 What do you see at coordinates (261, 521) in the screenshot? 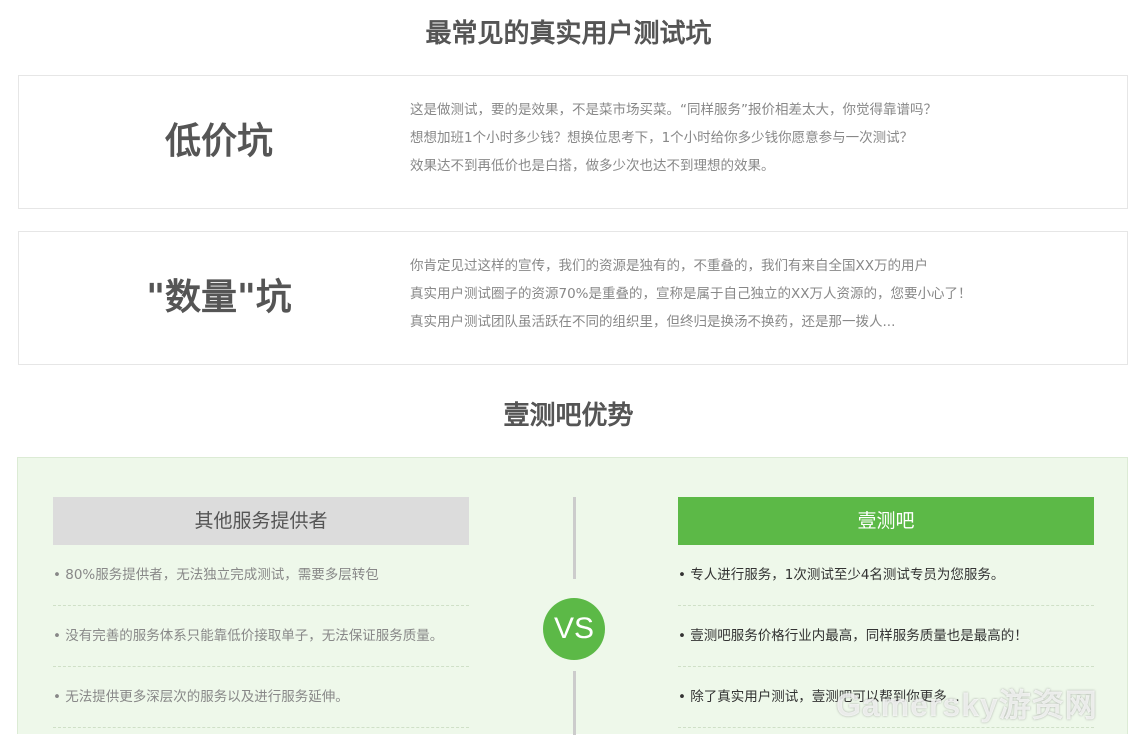
I see `column-header-others: 其他服务提供者` at bounding box center [261, 521].